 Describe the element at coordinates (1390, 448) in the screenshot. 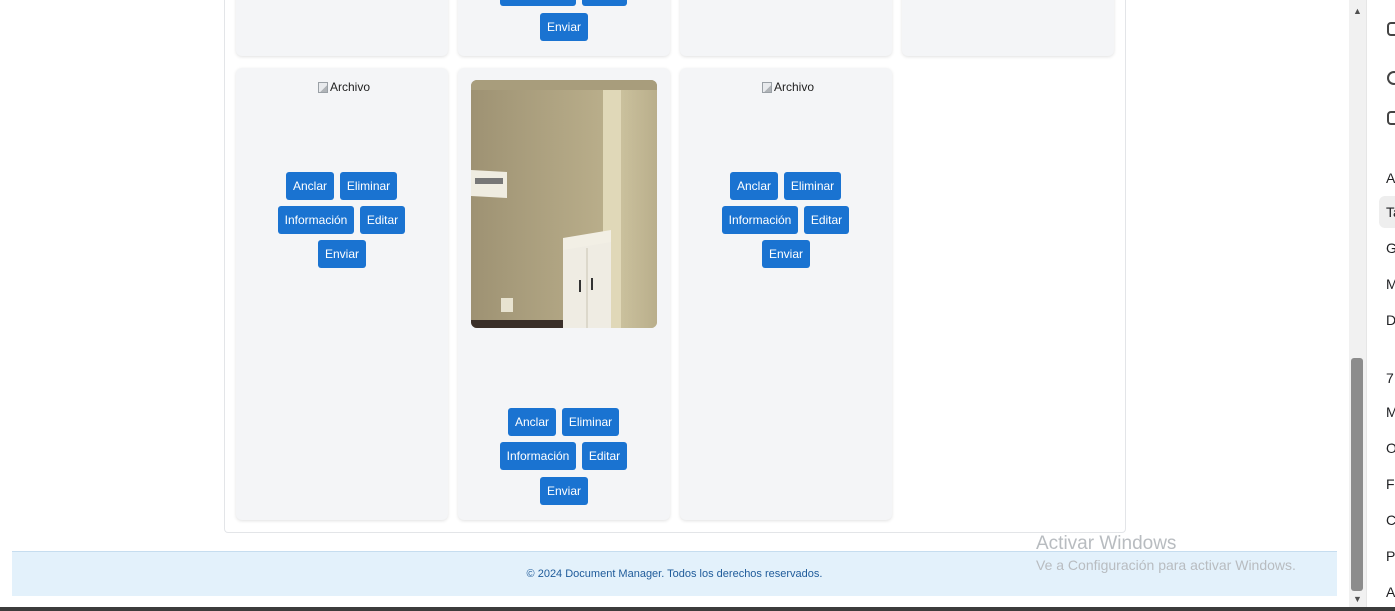

I see `side-item: O` at that location.